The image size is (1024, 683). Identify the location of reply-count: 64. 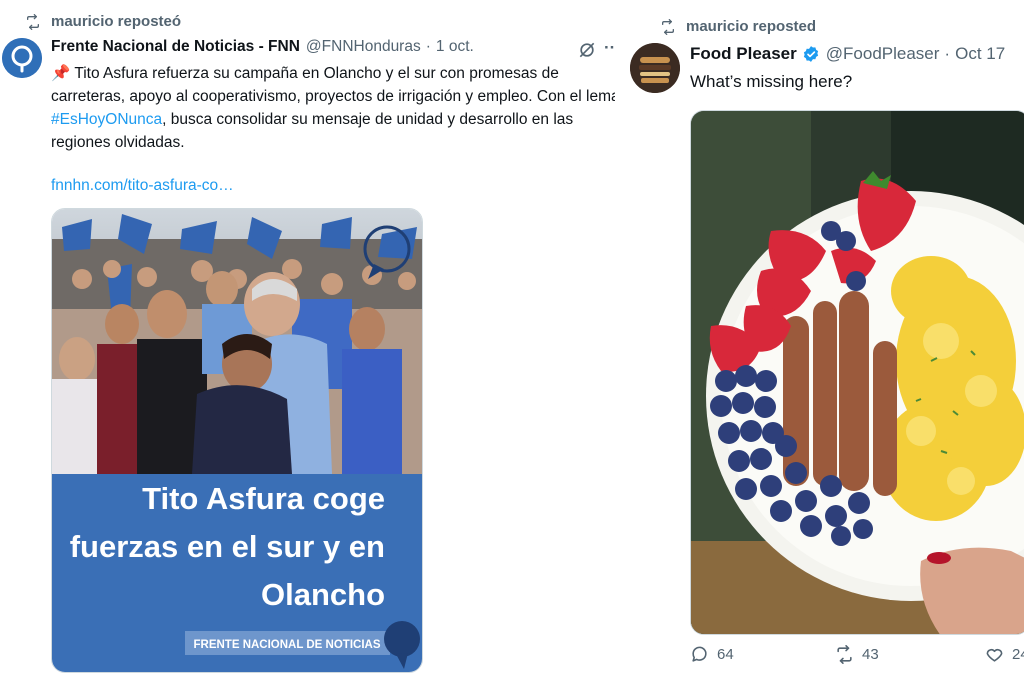
(725, 654).